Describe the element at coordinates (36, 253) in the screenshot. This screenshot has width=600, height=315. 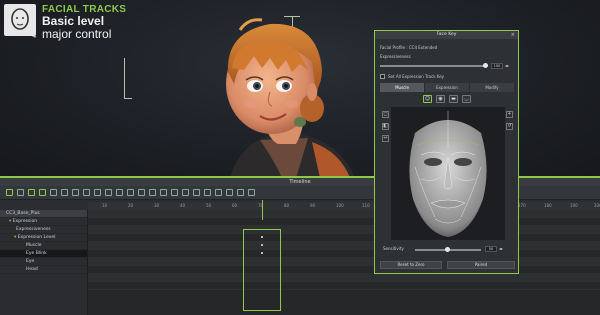
I see `track-label: Eye Blink` at that location.